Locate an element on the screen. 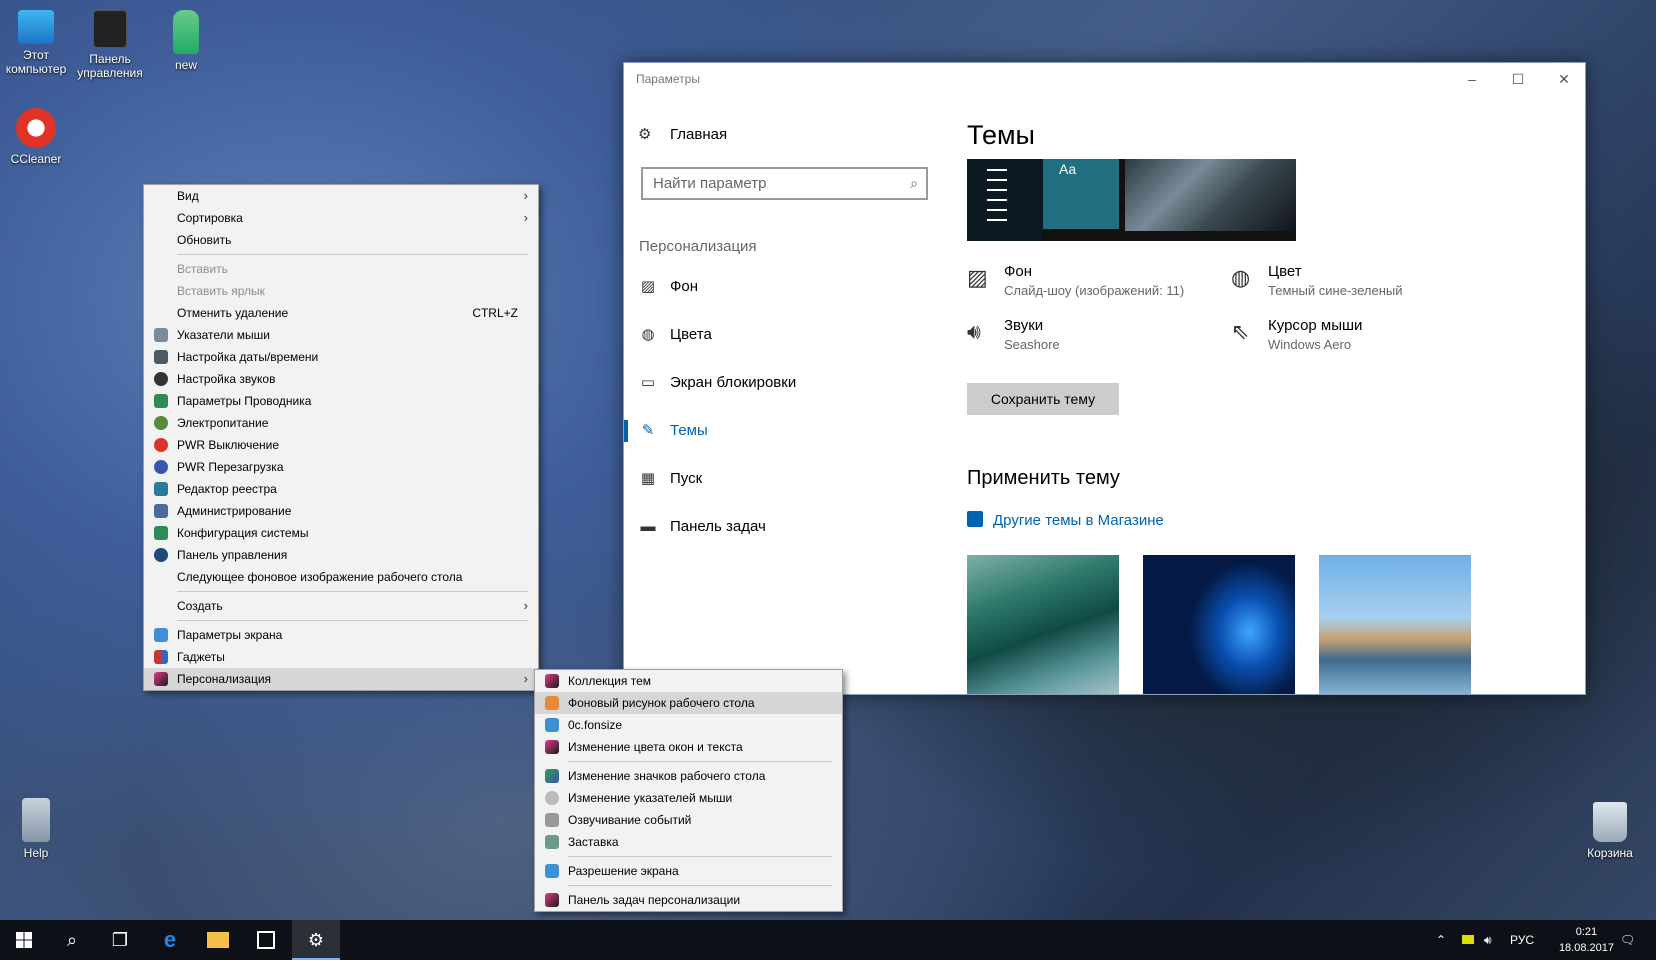 The height and width of the screenshot is (960, 1656). menu-item-label: Указатели мыши is located at coordinates (223, 335).